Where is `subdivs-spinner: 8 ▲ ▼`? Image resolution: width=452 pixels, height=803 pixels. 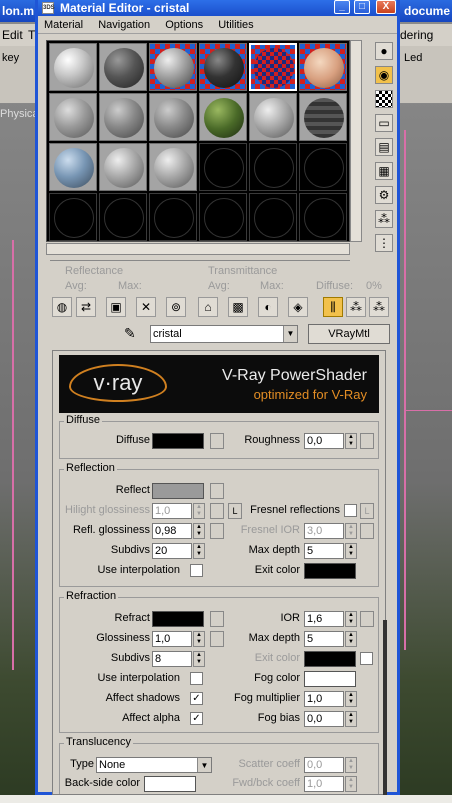 subdivs-spinner: 8 ▲ ▼ is located at coordinates (178, 659).